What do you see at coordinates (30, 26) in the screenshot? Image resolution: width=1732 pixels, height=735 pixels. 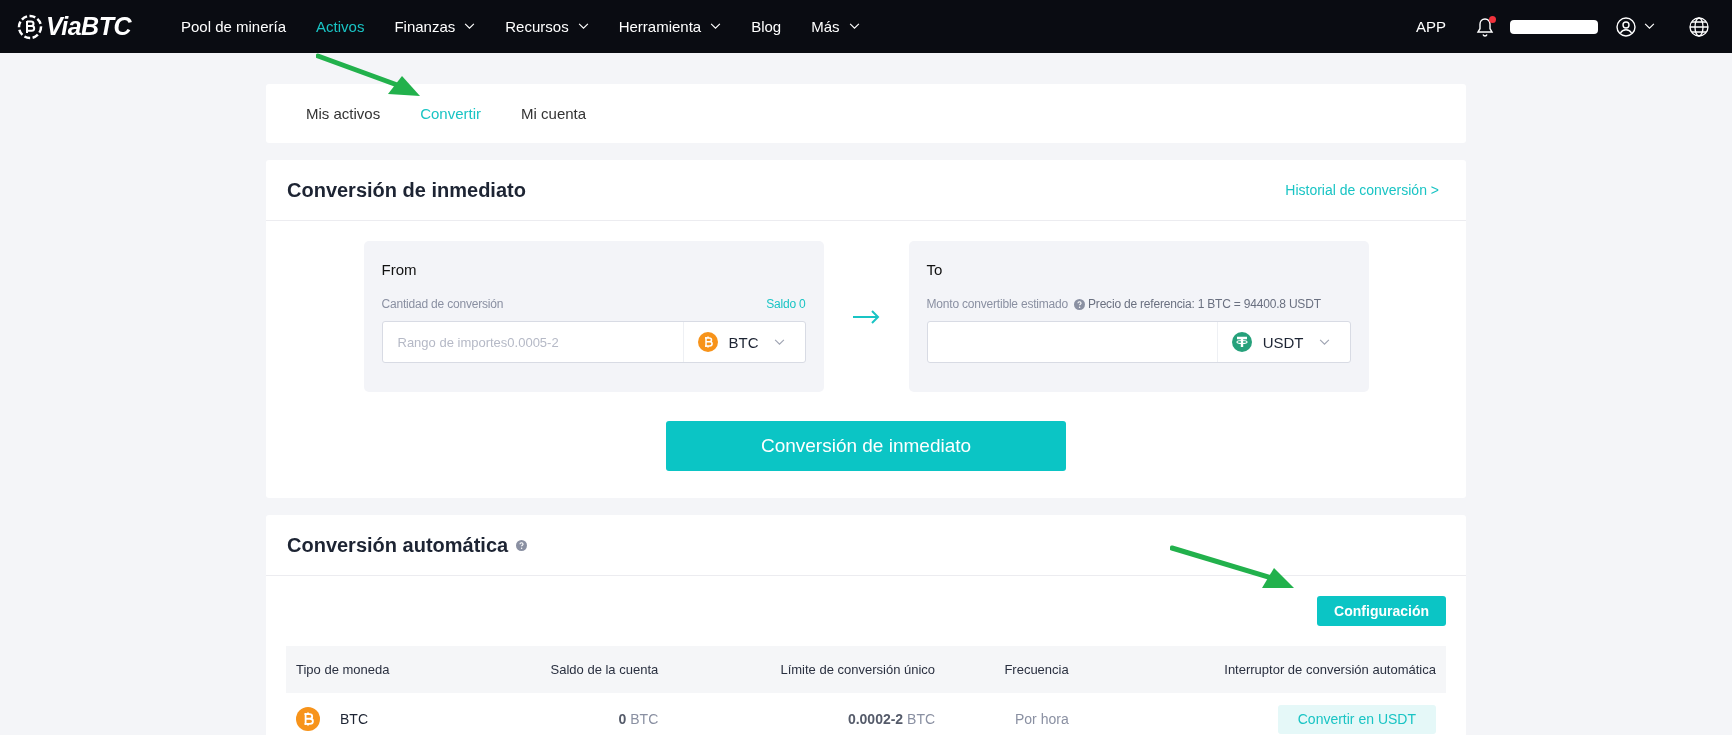 I see `logo-icon` at bounding box center [30, 26].